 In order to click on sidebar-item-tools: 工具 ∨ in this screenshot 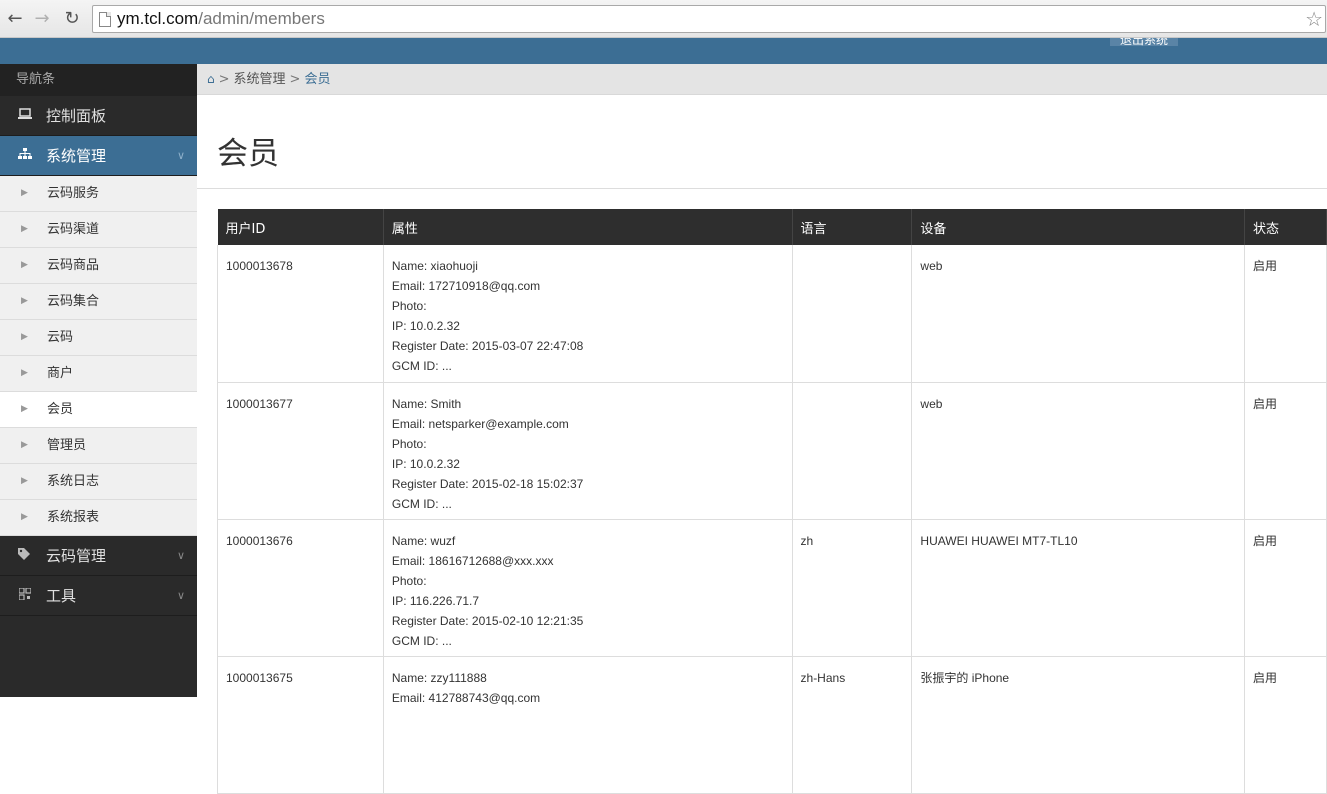, I will do `click(98, 596)`.